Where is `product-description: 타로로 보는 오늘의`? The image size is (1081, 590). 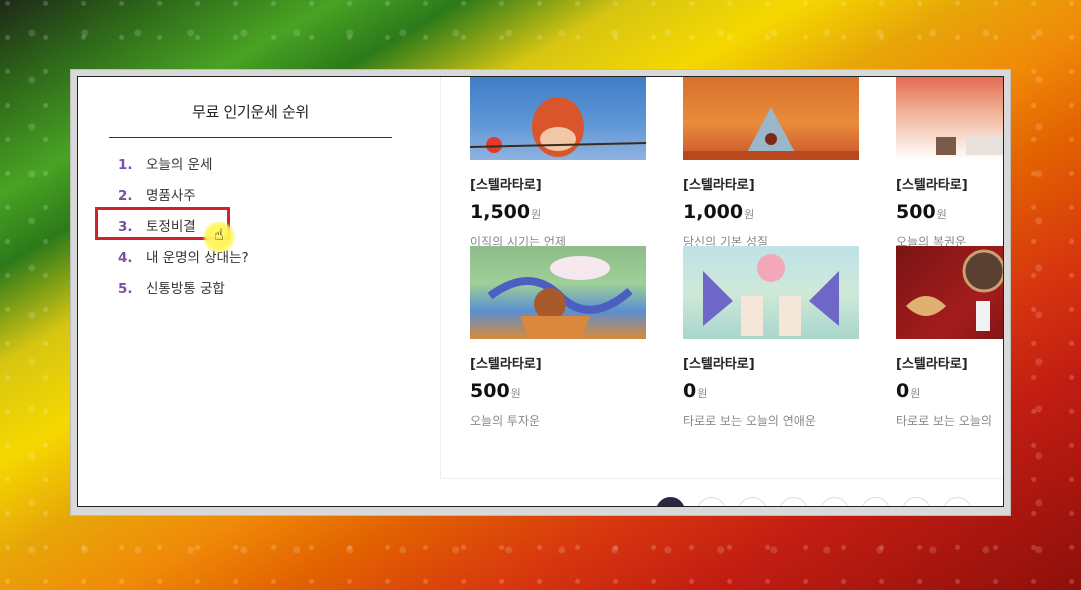 product-description: 타로로 보는 오늘의 is located at coordinates (944, 421).